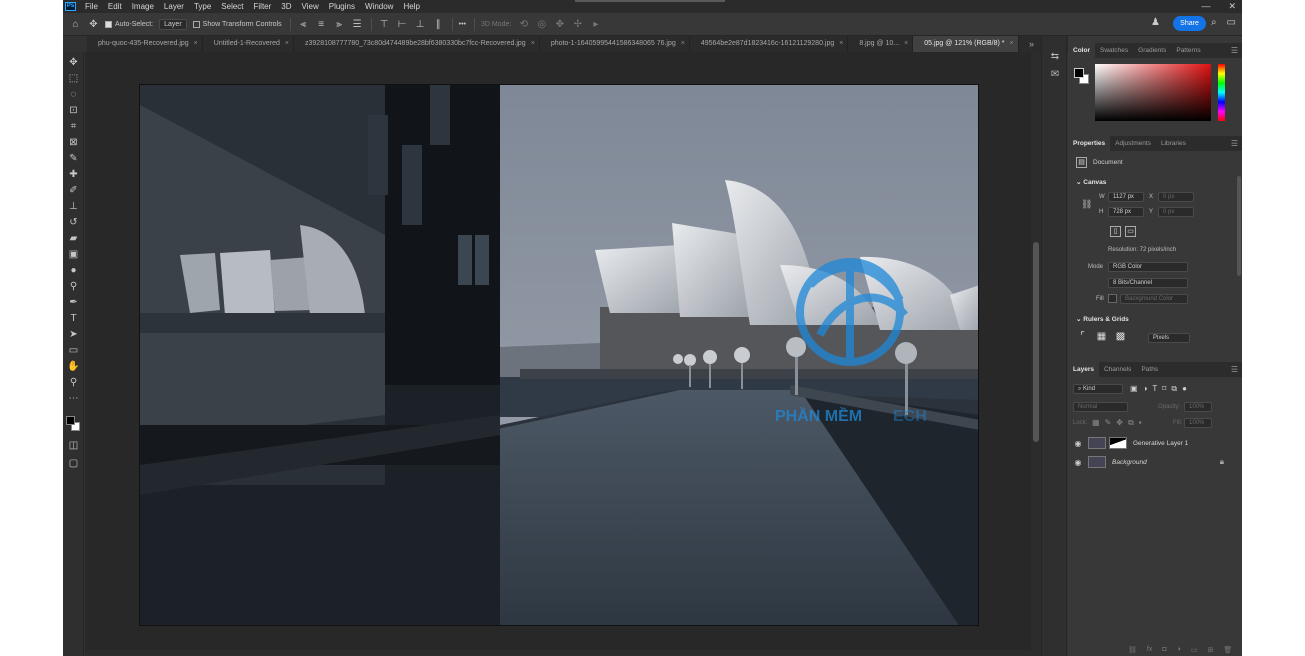 The image size is (1305, 656). What do you see at coordinates (1154, 389) in the screenshot?
I see `filter-type-icon: T` at bounding box center [1154, 389].